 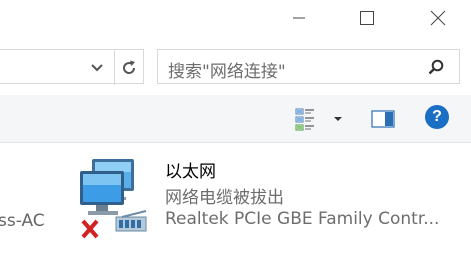 I want to click on maximize-button, so click(x=367, y=18).